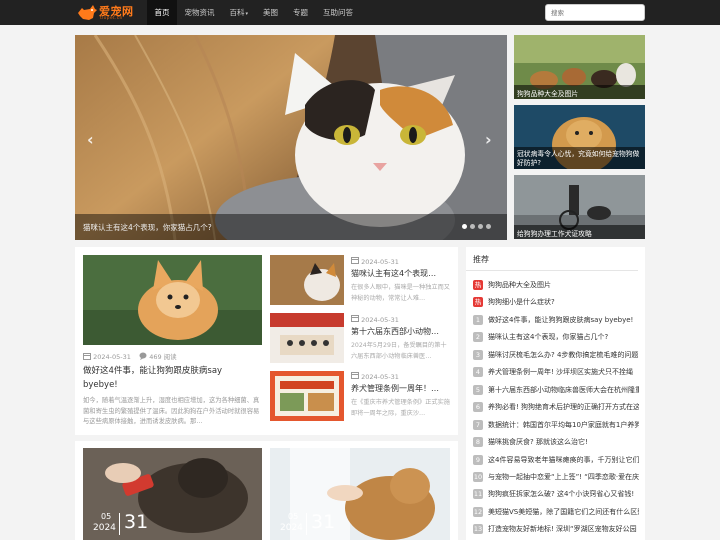  What do you see at coordinates (170, 378) in the screenshot?
I see `main-article-title: 做好这4件事，能让狗狗跟皮肤病say byebye!` at bounding box center [170, 378].